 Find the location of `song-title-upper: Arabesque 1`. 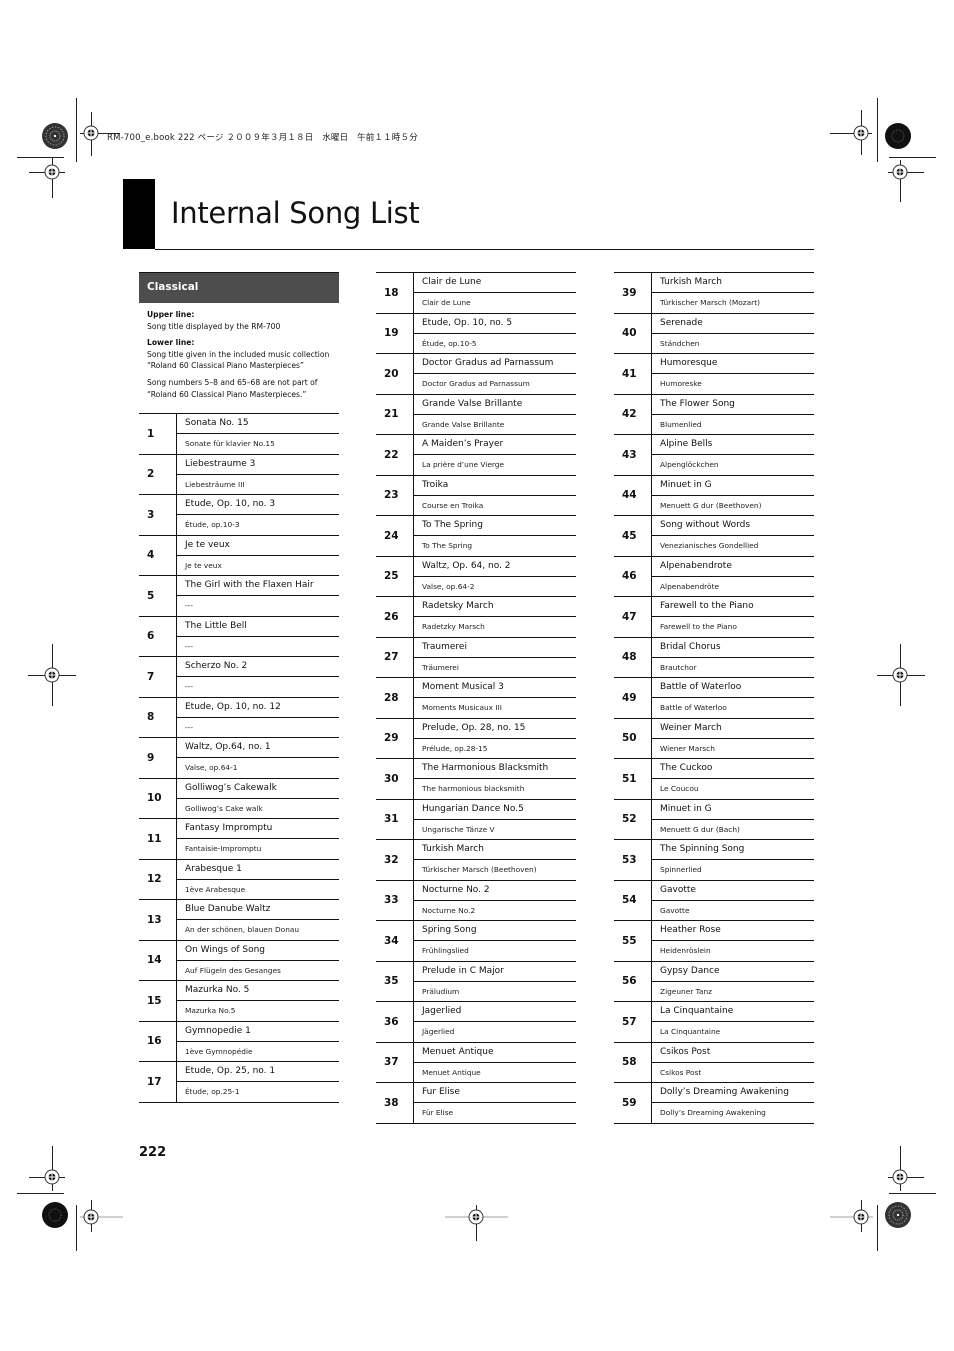

song-title-upper: Arabesque 1 is located at coordinates (258, 870).